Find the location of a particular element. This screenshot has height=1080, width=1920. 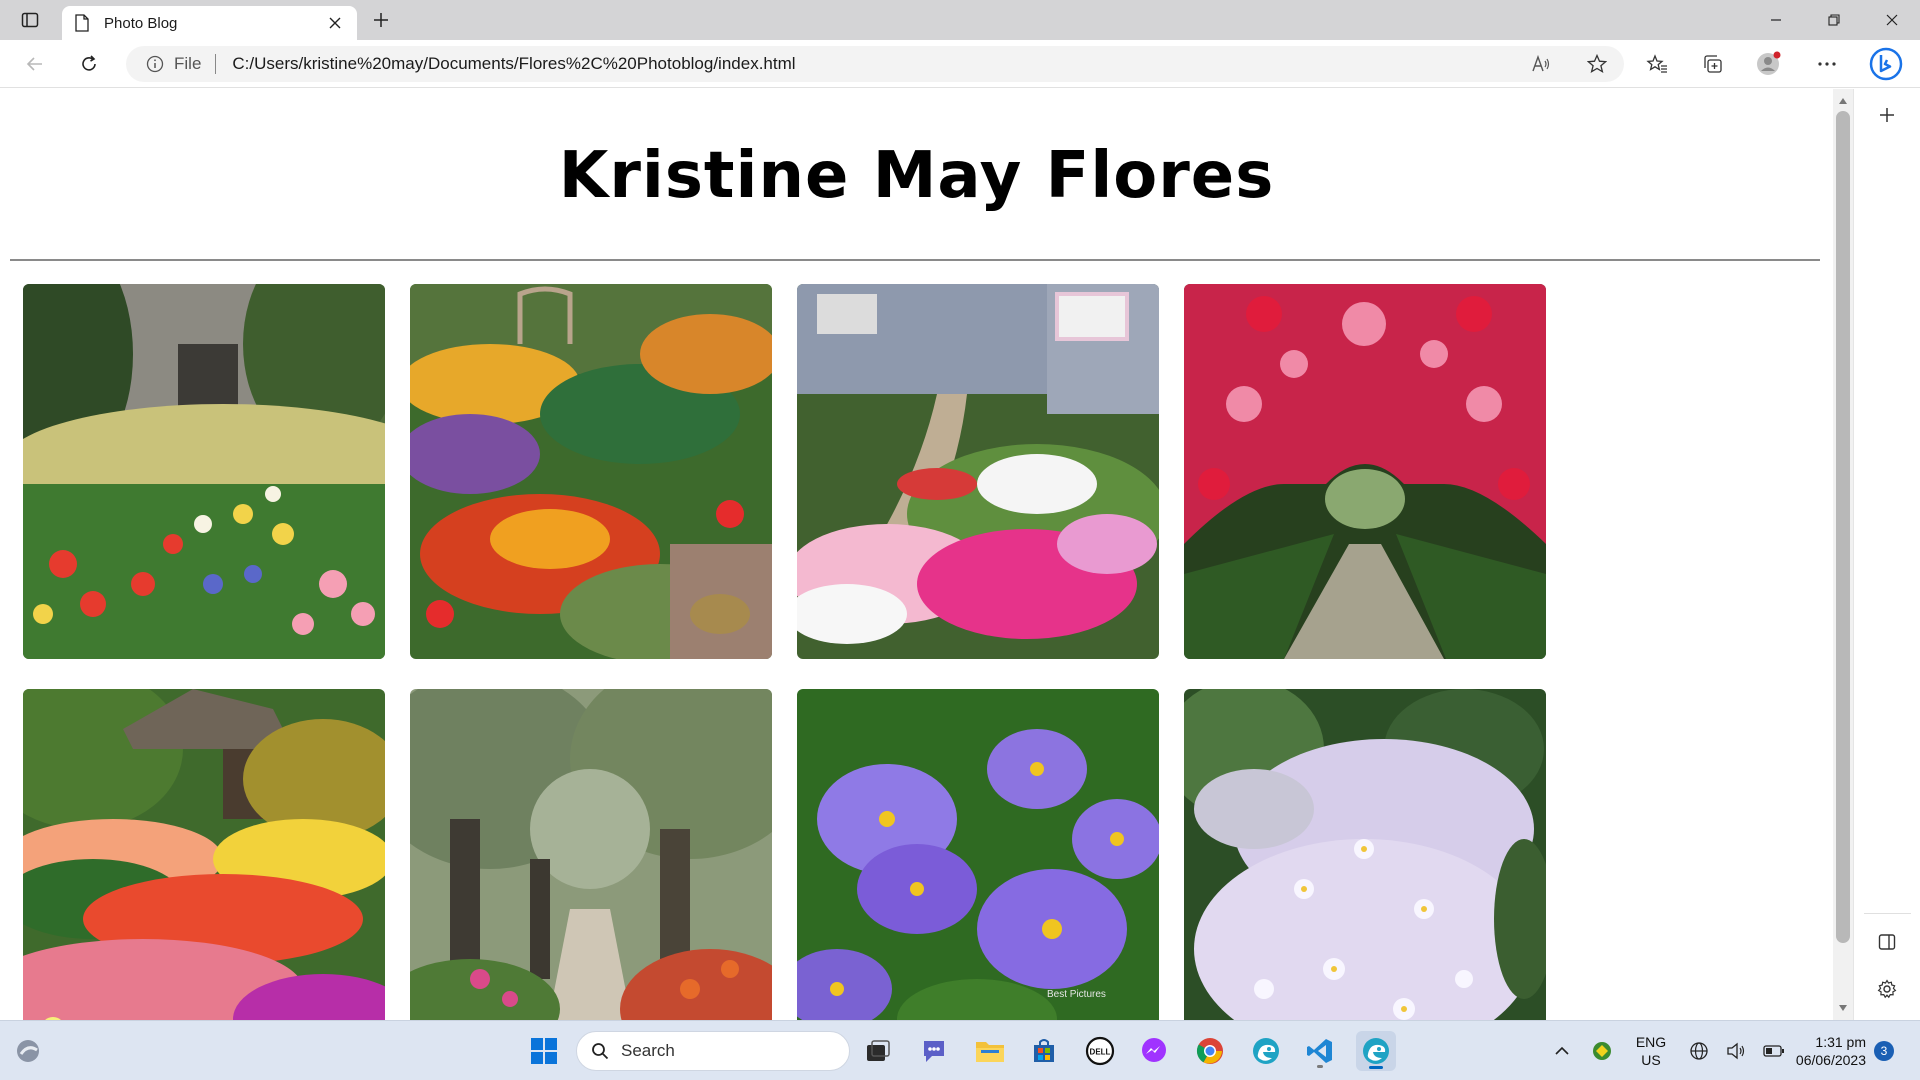

weather-widget-icon is located at coordinates (28, 1051).